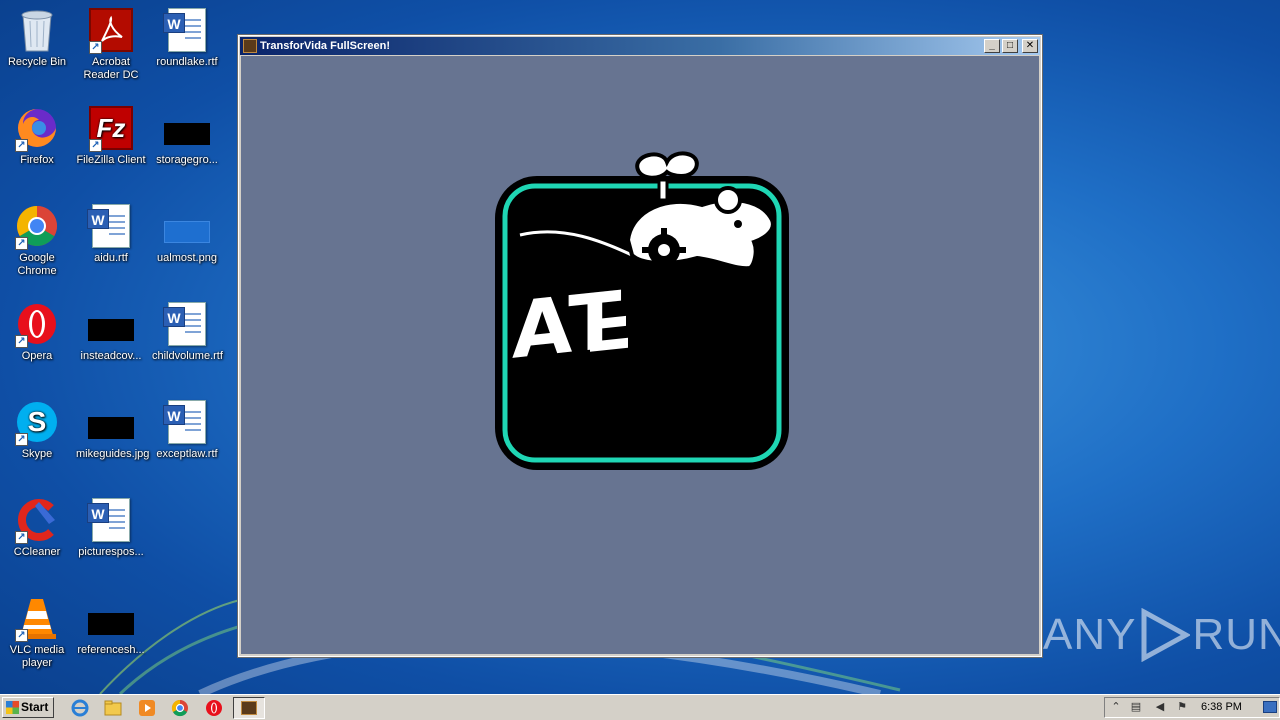 This screenshot has width=1280, height=720. I want to click on desktop-icon-label: exceptlaw.rtf, so click(187, 454).